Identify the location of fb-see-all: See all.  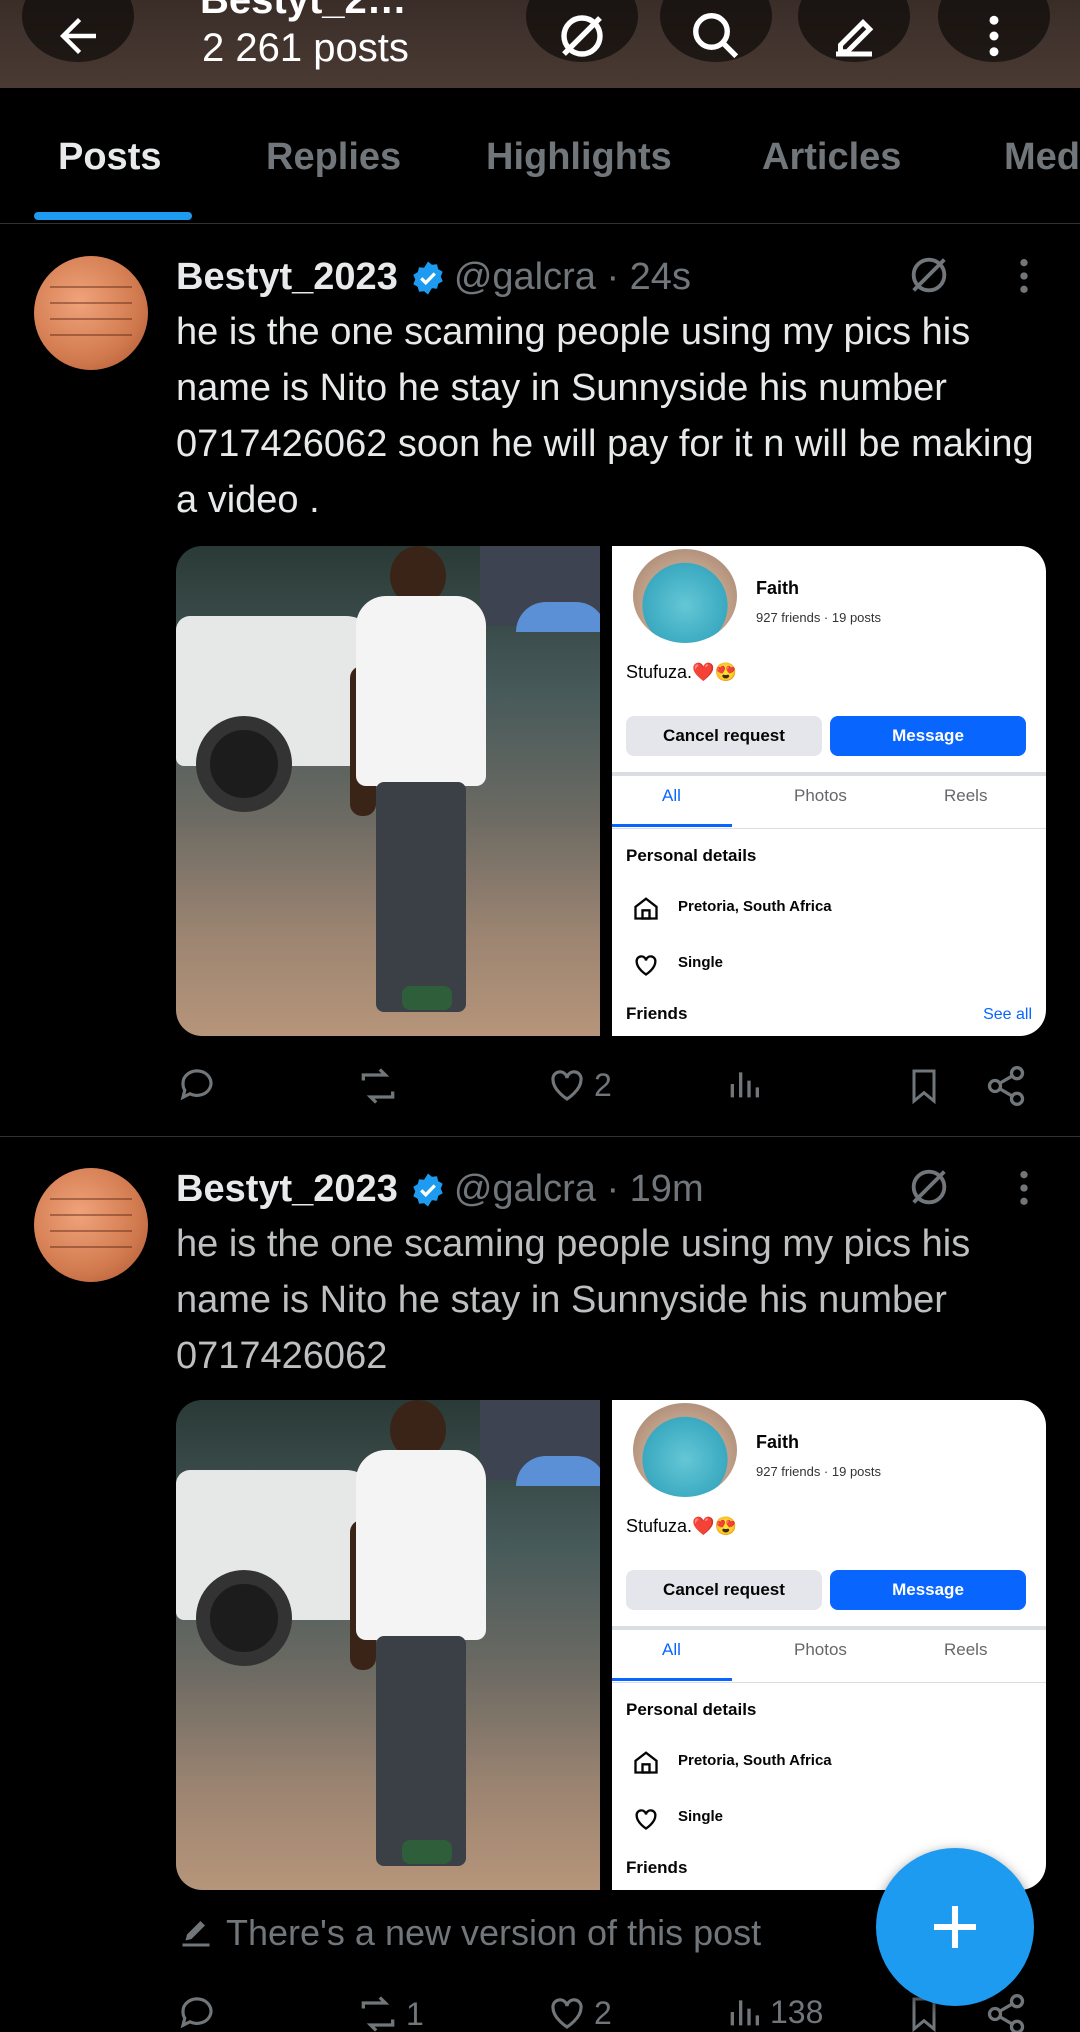
(1008, 1014).